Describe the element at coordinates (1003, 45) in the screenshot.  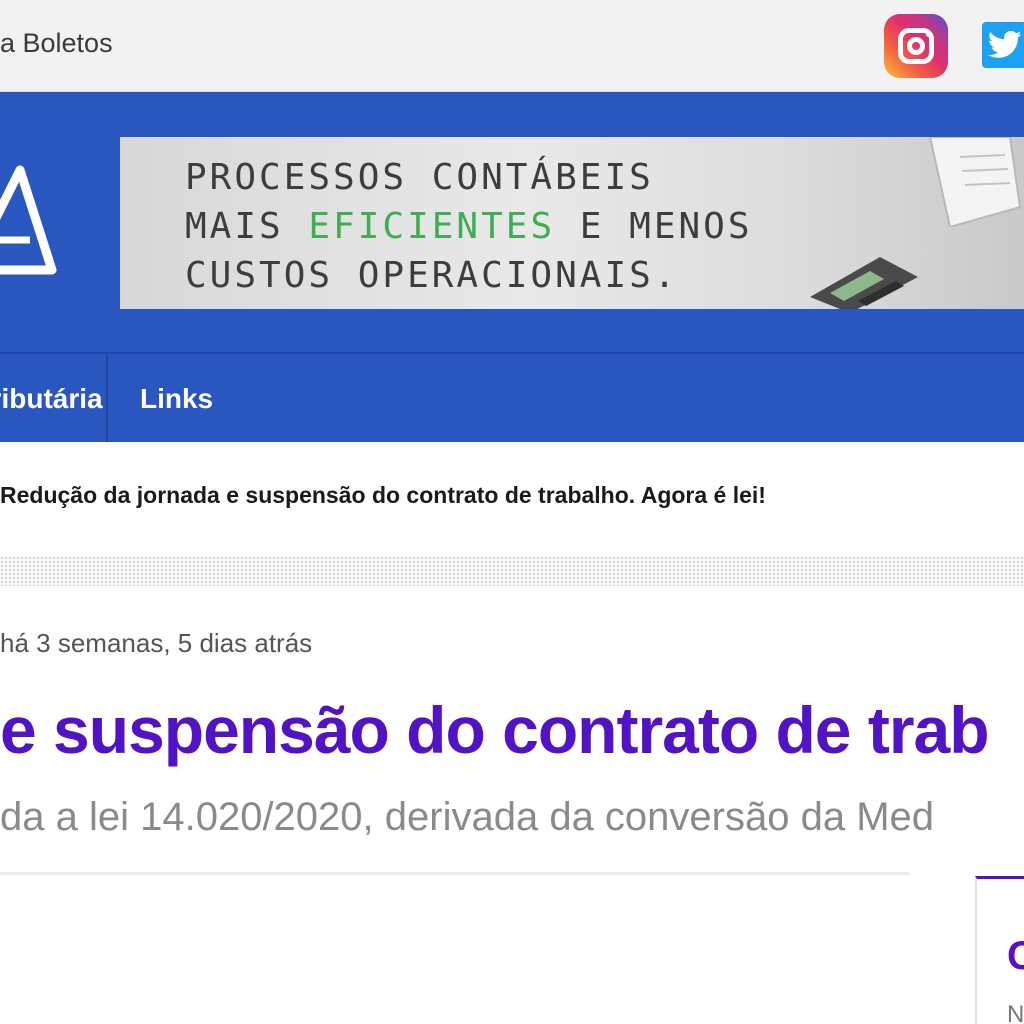
I see `twitter-icon` at that location.